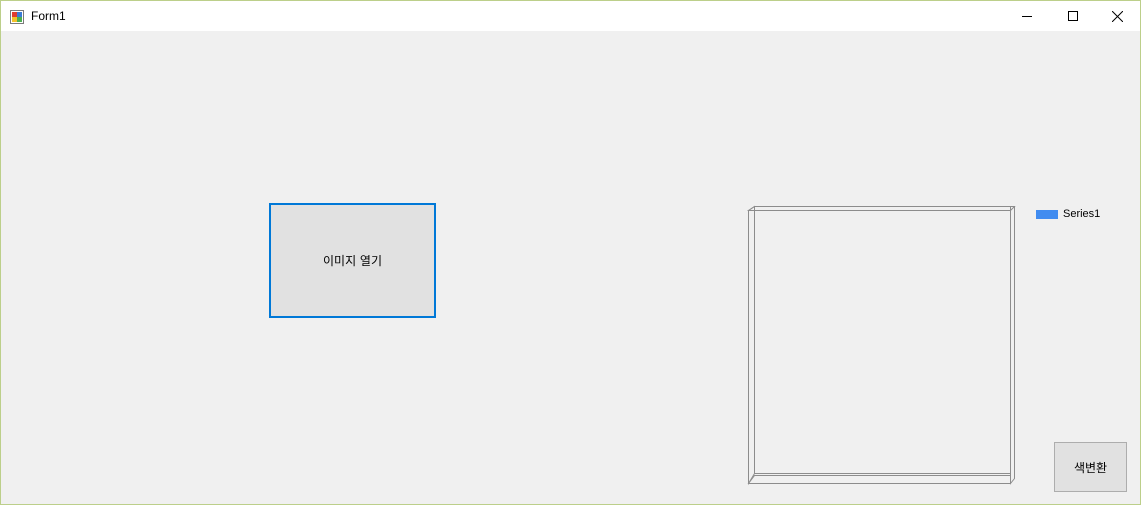 Image resolution: width=1141 pixels, height=505 pixels. I want to click on chart-back-wall, so click(882, 340).